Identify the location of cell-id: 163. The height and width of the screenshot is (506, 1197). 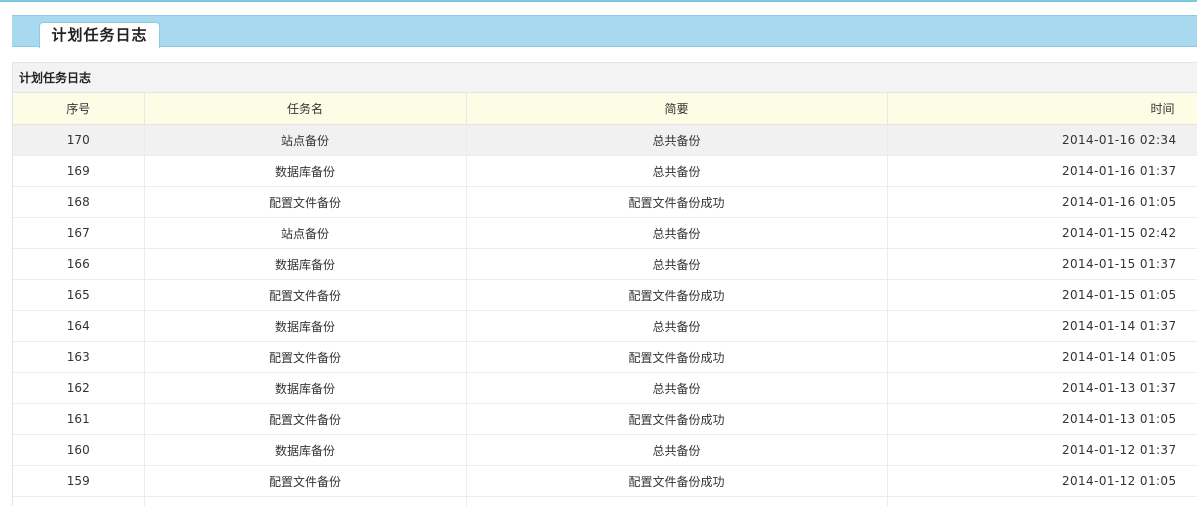
(79, 357).